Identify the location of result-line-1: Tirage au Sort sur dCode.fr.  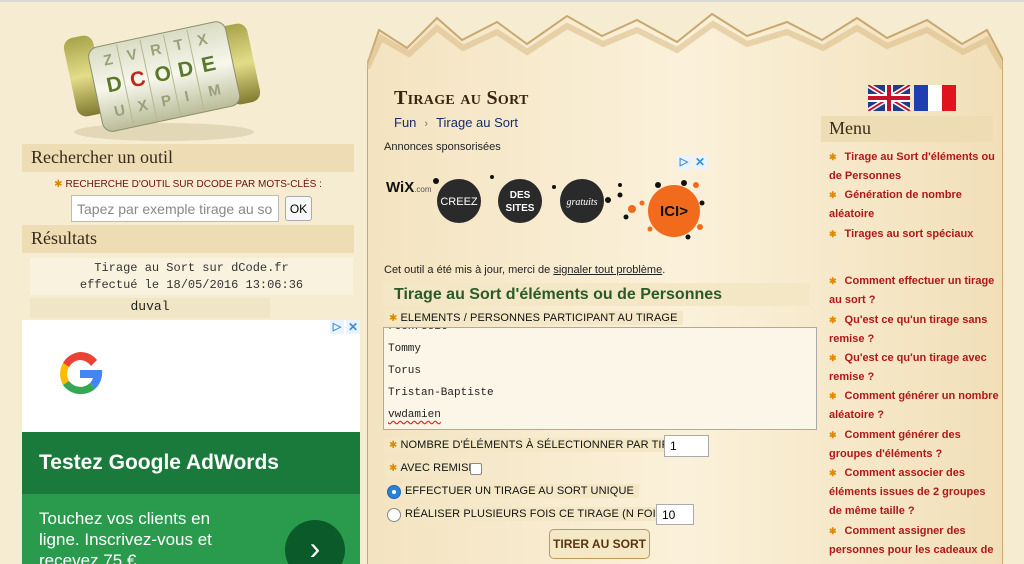
(191, 268).